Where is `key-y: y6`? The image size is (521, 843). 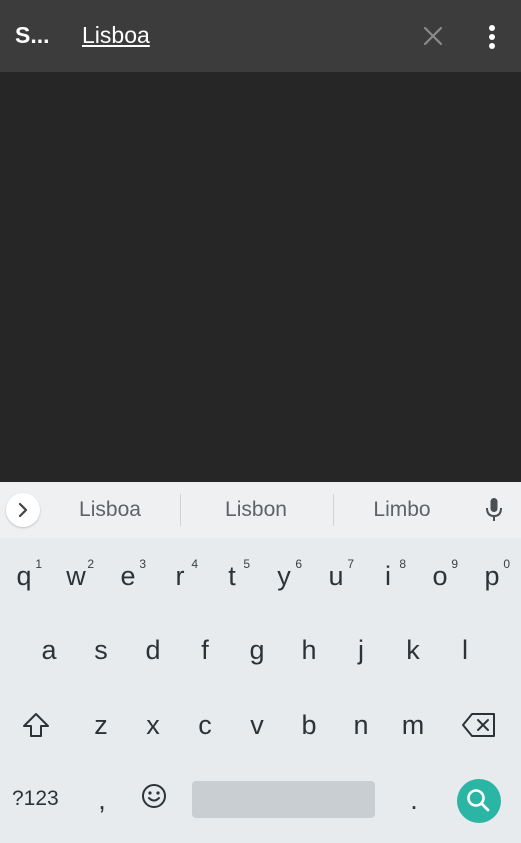 key-y: y6 is located at coordinates (284, 576).